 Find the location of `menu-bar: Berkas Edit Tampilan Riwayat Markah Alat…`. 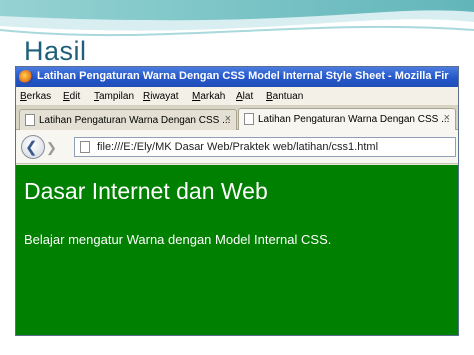

menu-bar: Berkas Edit Tampilan Riwayat Markah Alat… is located at coordinates (237, 96).